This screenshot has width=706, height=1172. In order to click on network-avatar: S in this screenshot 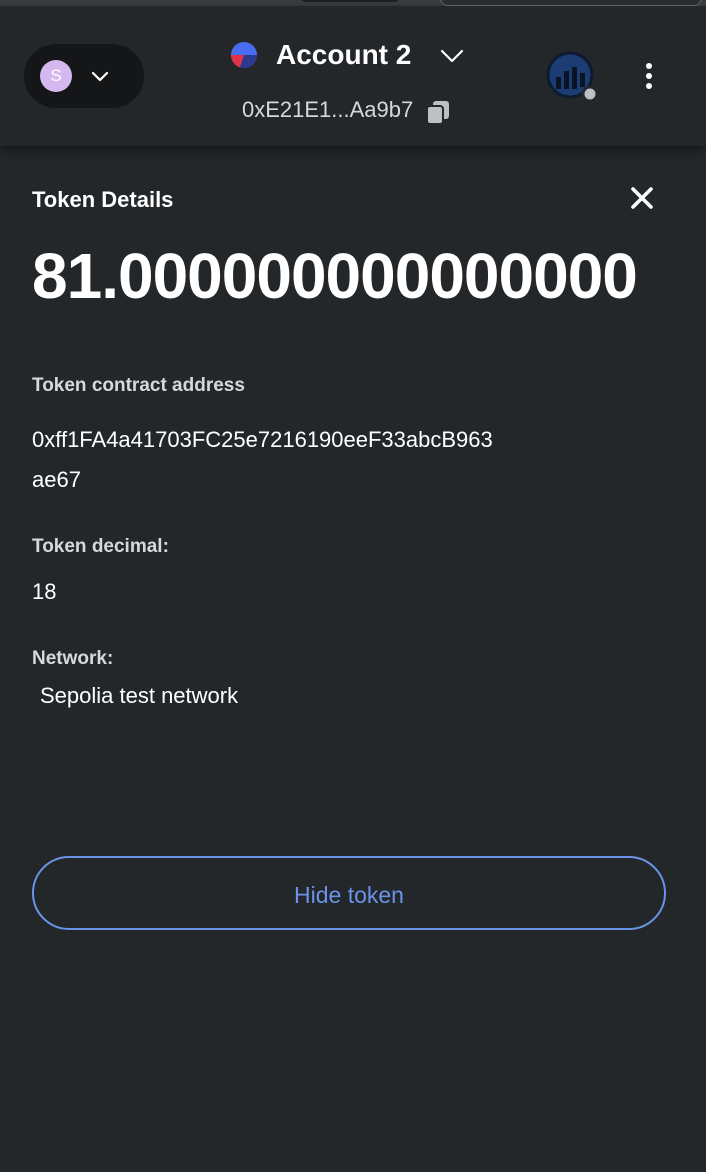, I will do `click(56, 76)`.